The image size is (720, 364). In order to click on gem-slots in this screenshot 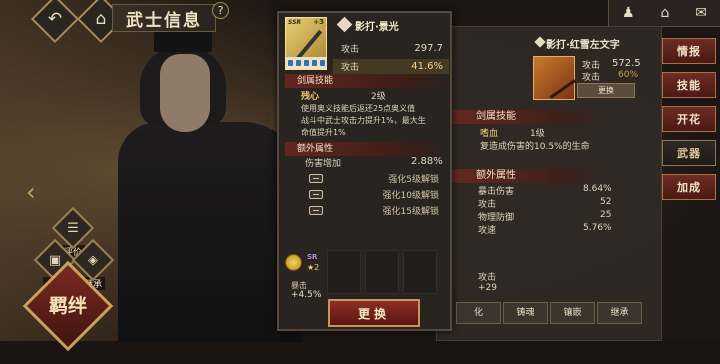, I will do `click(306, 63)`.